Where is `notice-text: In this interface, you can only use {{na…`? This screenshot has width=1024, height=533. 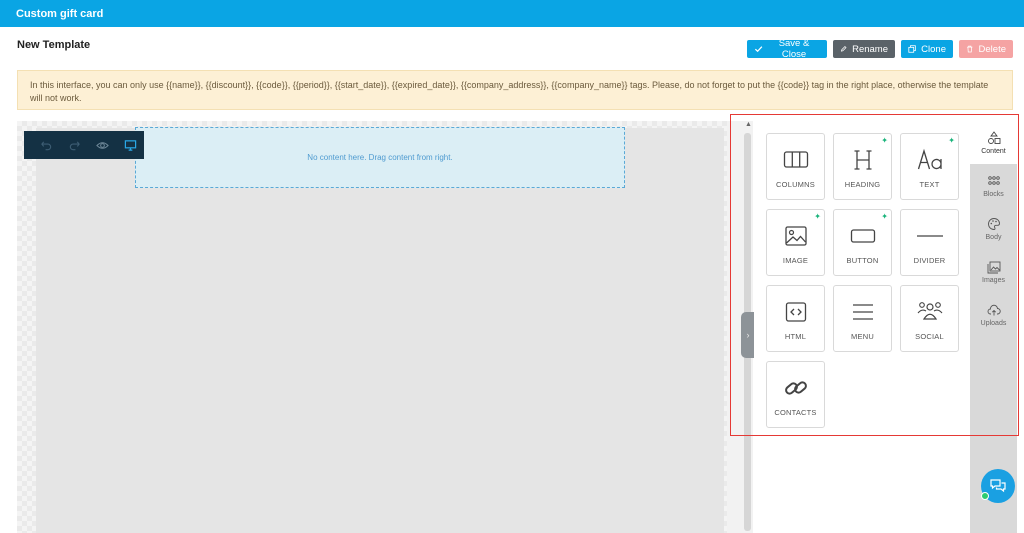
notice-text: In this interface, you can only use {{na… is located at coordinates (509, 91).